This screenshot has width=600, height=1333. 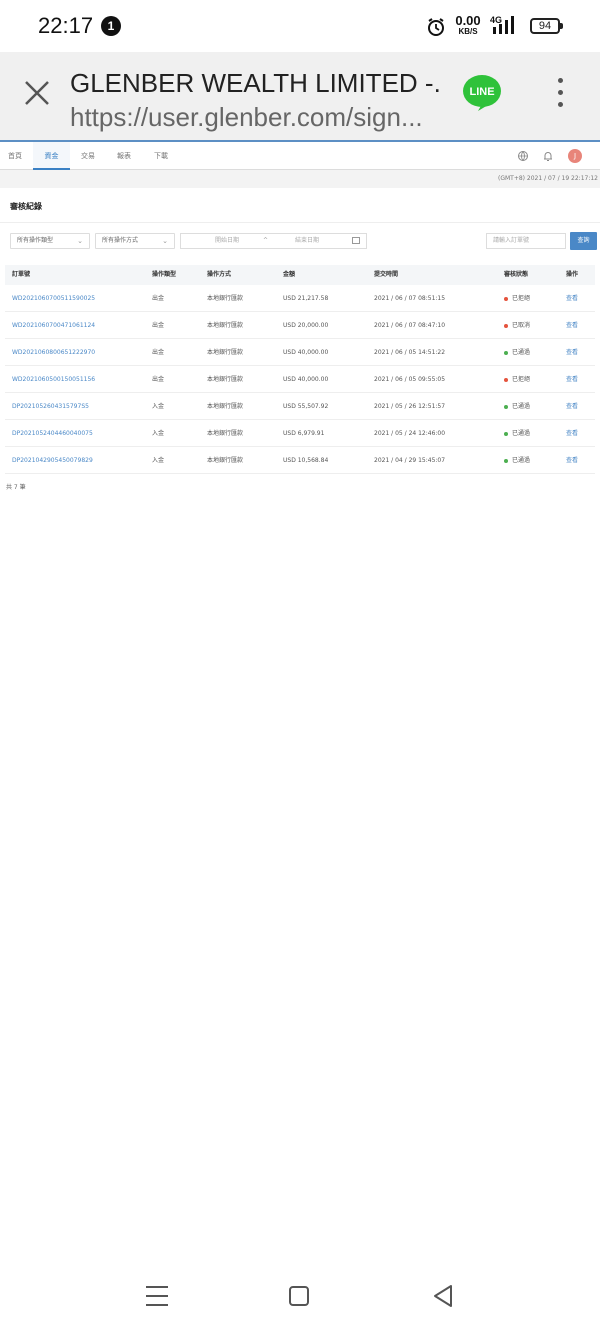 I want to click on status-badge: 已取消, so click(x=517, y=325).